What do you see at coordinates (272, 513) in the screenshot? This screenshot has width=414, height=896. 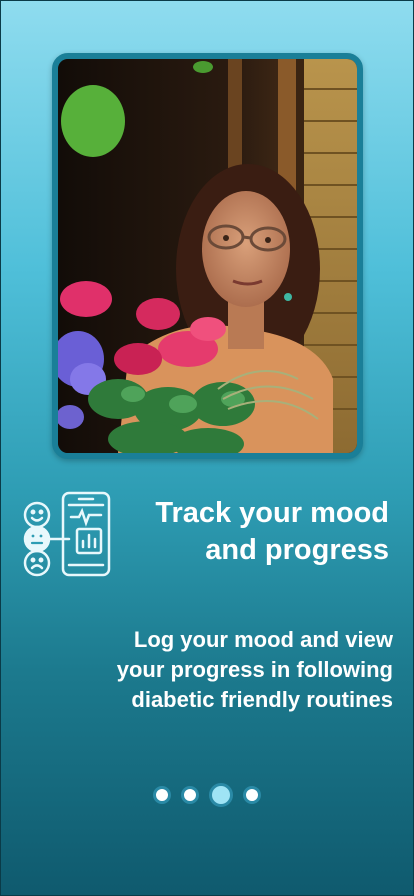 I see `title-line-1: Track your mood` at bounding box center [272, 513].